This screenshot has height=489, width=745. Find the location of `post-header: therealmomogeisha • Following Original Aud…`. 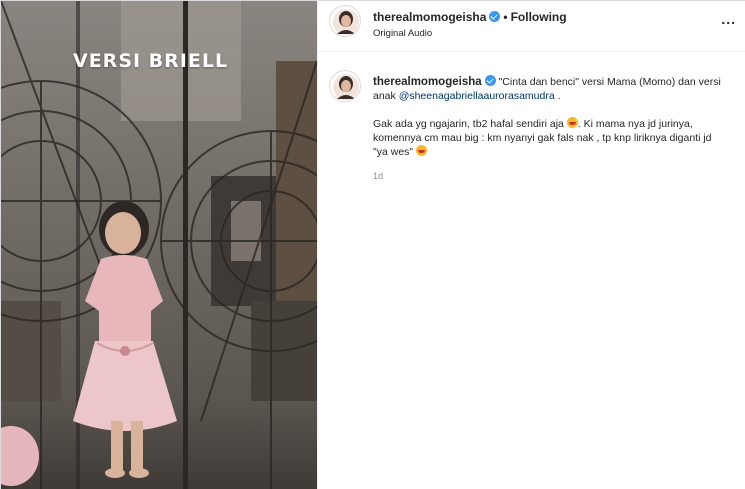

post-header: therealmomogeisha • Following Original Aud… is located at coordinates (531, 26).